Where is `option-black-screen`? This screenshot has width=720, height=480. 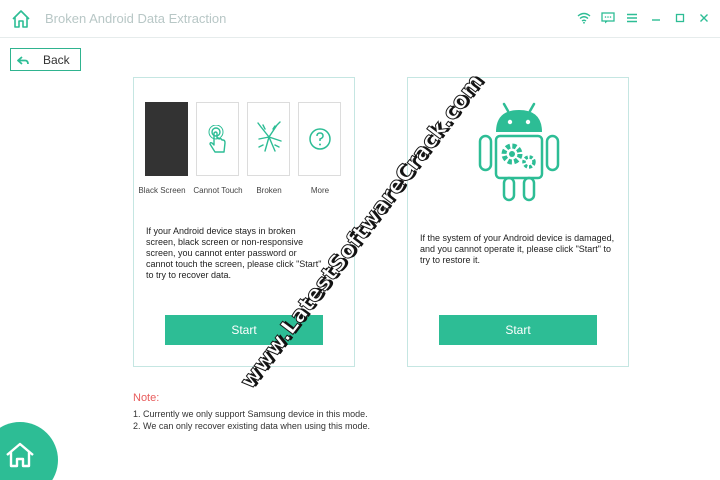 option-black-screen is located at coordinates (166, 139).